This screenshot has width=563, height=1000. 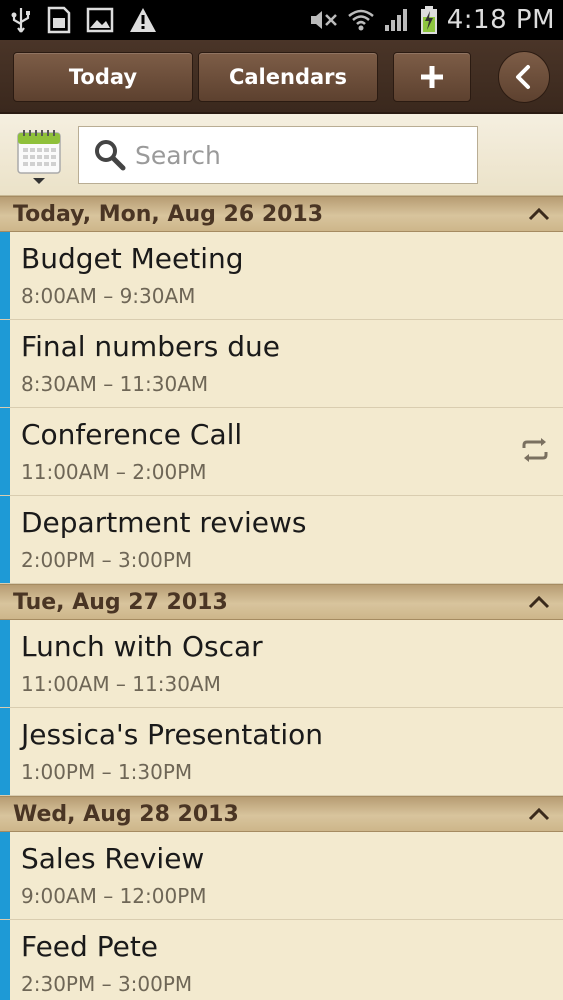 I want to click on status-time: 4:18 PM, so click(x=500, y=20).